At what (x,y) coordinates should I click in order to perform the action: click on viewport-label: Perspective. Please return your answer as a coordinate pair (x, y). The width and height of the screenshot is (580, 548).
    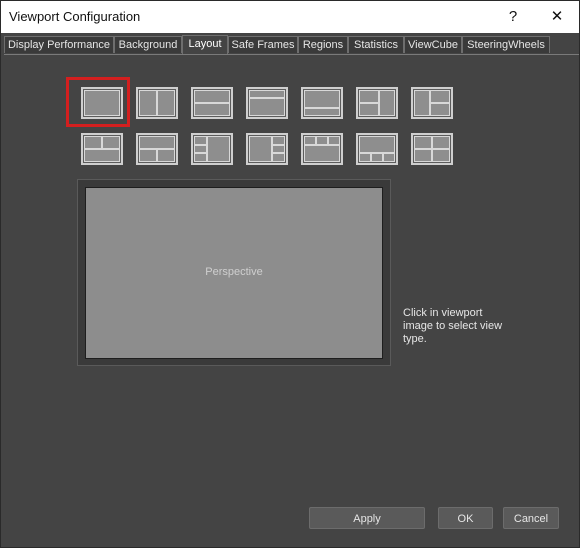
    Looking at the image, I should click on (234, 272).